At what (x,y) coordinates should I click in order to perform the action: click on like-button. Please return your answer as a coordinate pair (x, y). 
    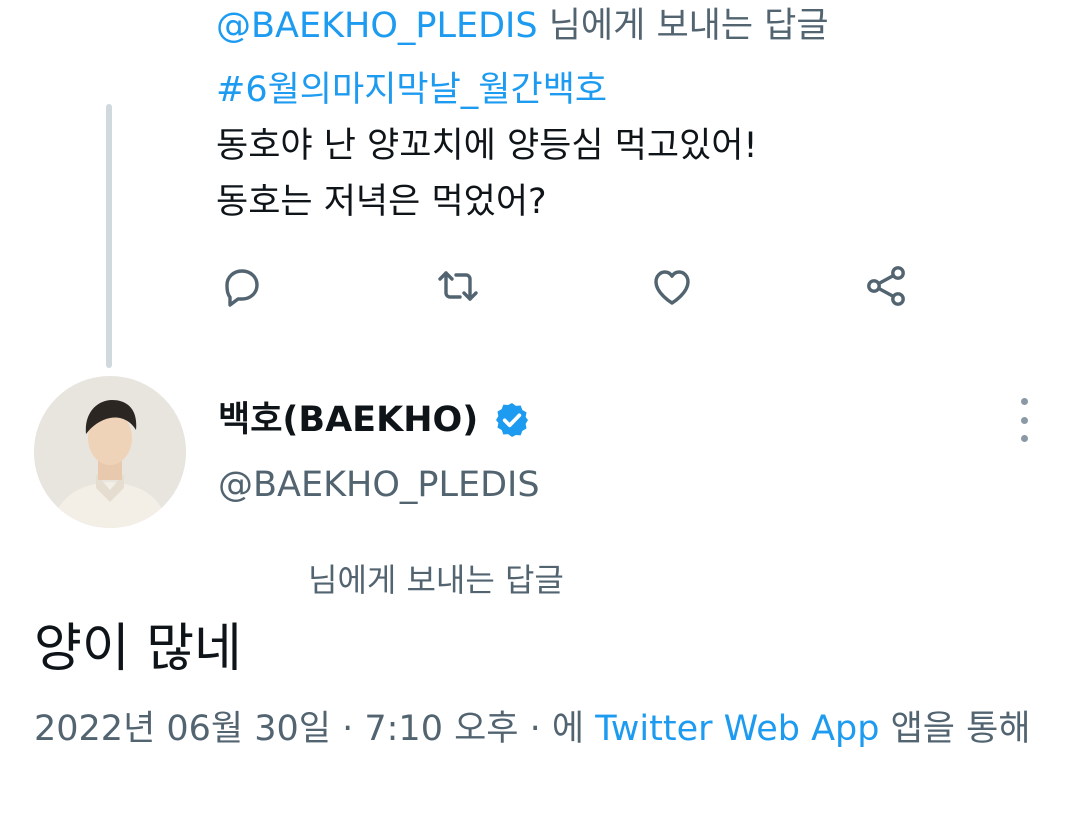
    Looking at the image, I should click on (672, 286).